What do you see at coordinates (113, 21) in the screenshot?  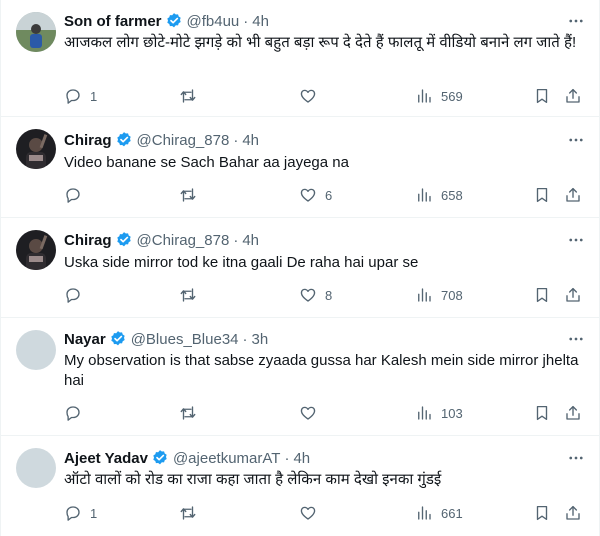 I see `display-name: Son of farmer` at bounding box center [113, 21].